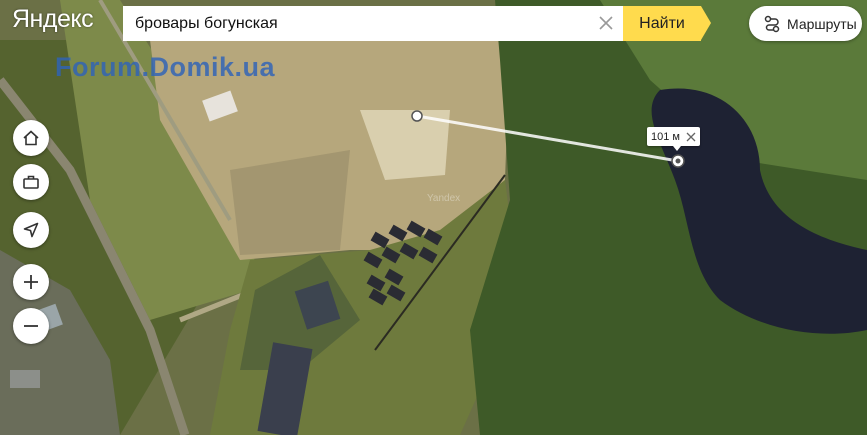 The height and width of the screenshot is (435, 867). I want to click on briefcase-icon, so click(31, 182).